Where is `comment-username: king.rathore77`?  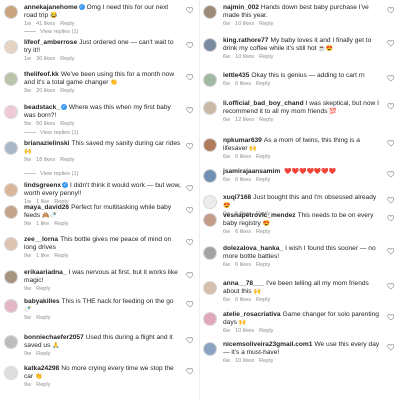
comment-username: king.rathore77 is located at coordinates (245, 40).